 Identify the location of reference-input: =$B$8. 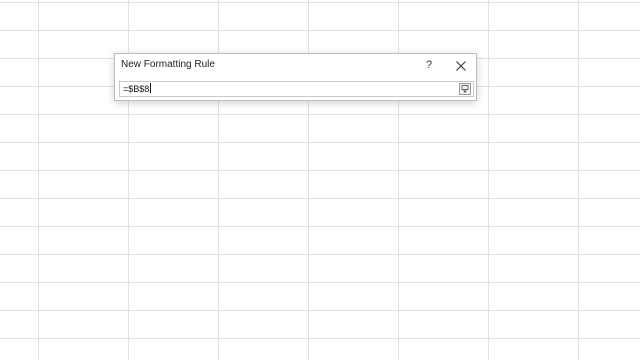
(137, 89).